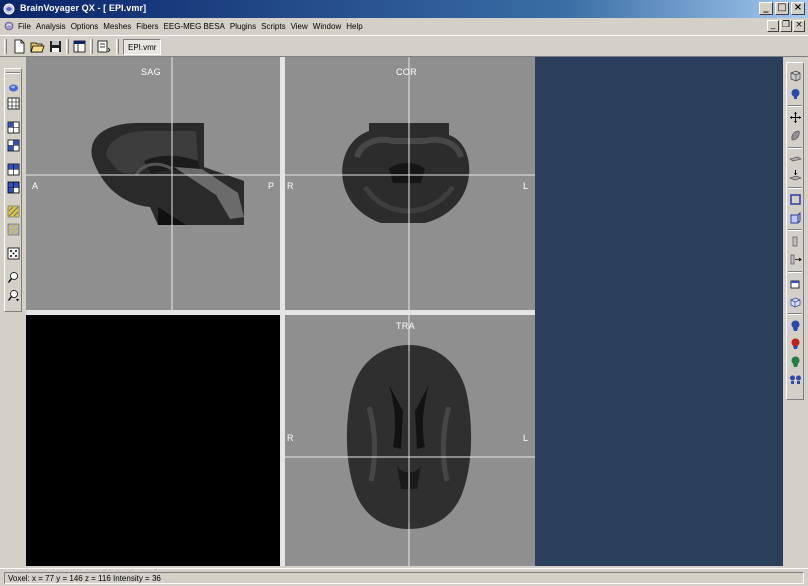 The width and height of the screenshot is (808, 586). I want to click on maximize-button: □, so click(782, 8).